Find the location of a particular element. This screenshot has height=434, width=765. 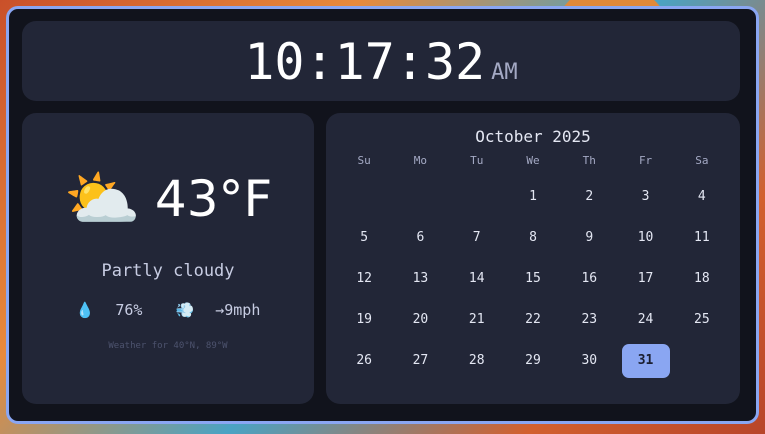

calendar-day: 27 is located at coordinates (420, 360).